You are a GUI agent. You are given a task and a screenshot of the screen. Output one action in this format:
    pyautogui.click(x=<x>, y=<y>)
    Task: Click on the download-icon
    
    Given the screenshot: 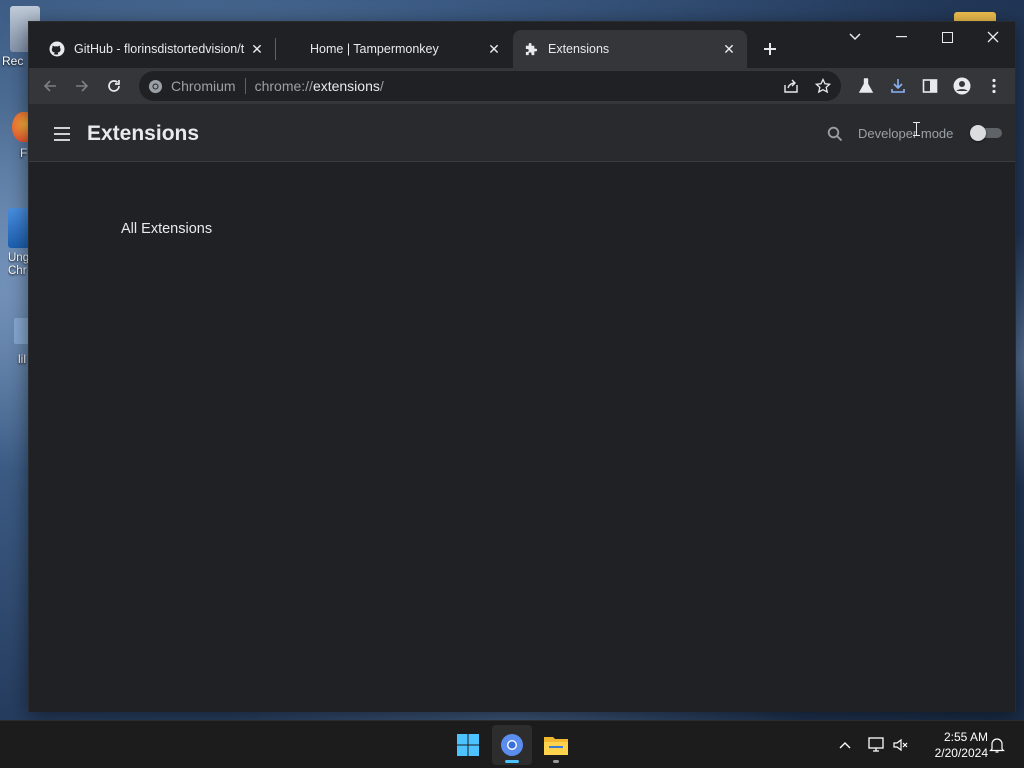 What is the action you would take?
    pyautogui.click(x=898, y=86)
    